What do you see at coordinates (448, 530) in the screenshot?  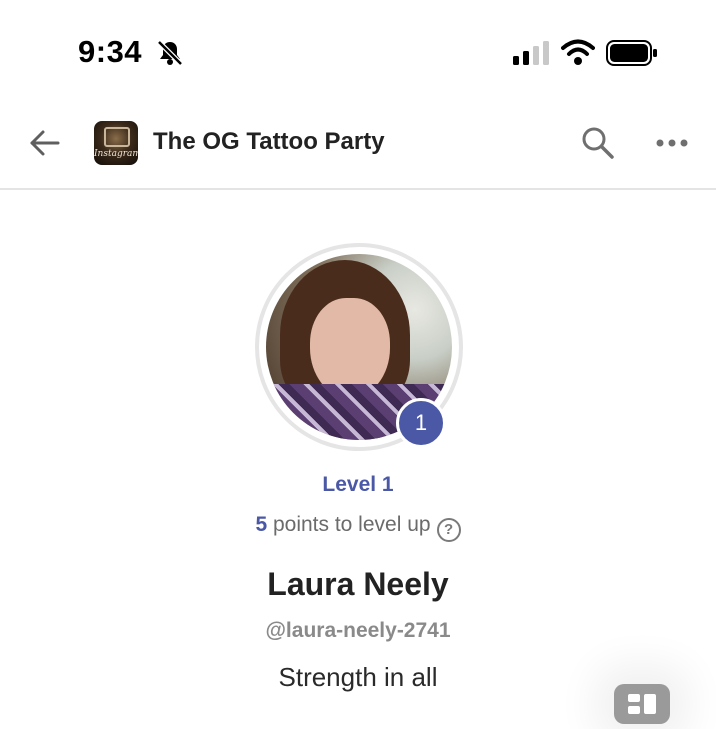 I see `help-icon: ?` at bounding box center [448, 530].